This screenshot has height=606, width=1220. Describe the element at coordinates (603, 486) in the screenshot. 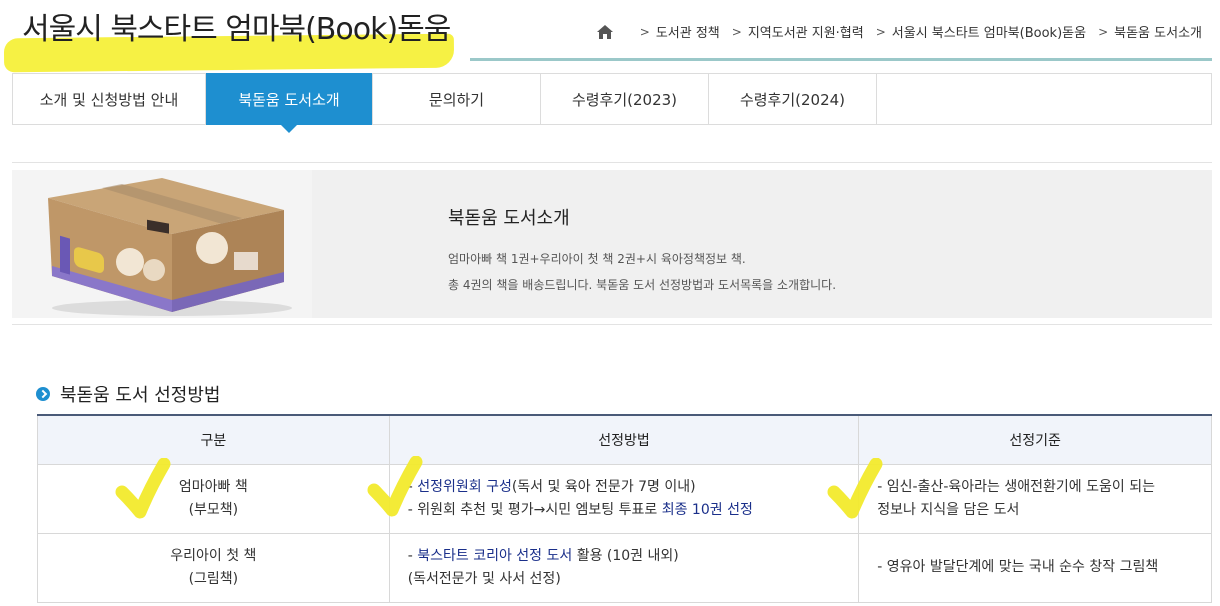

I see `method-text: (독서 및 육아 전문가 7명 이내)` at that location.